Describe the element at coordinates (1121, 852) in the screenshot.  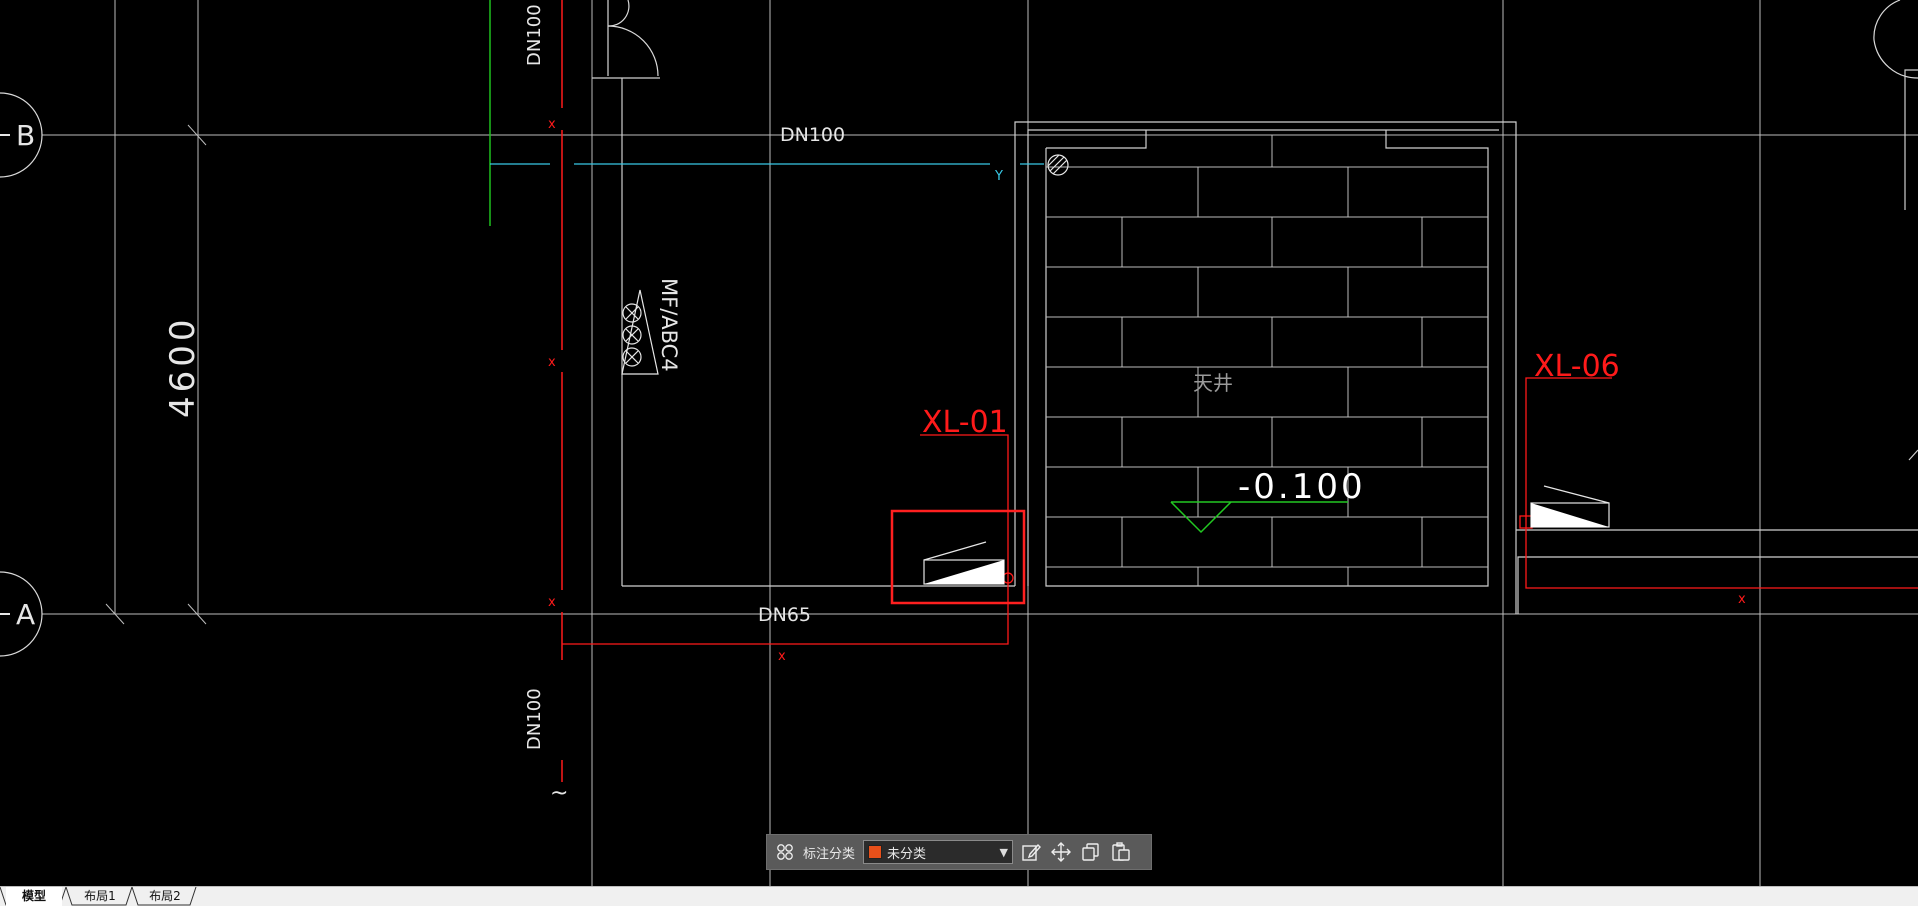
I see `paste-icon` at that location.